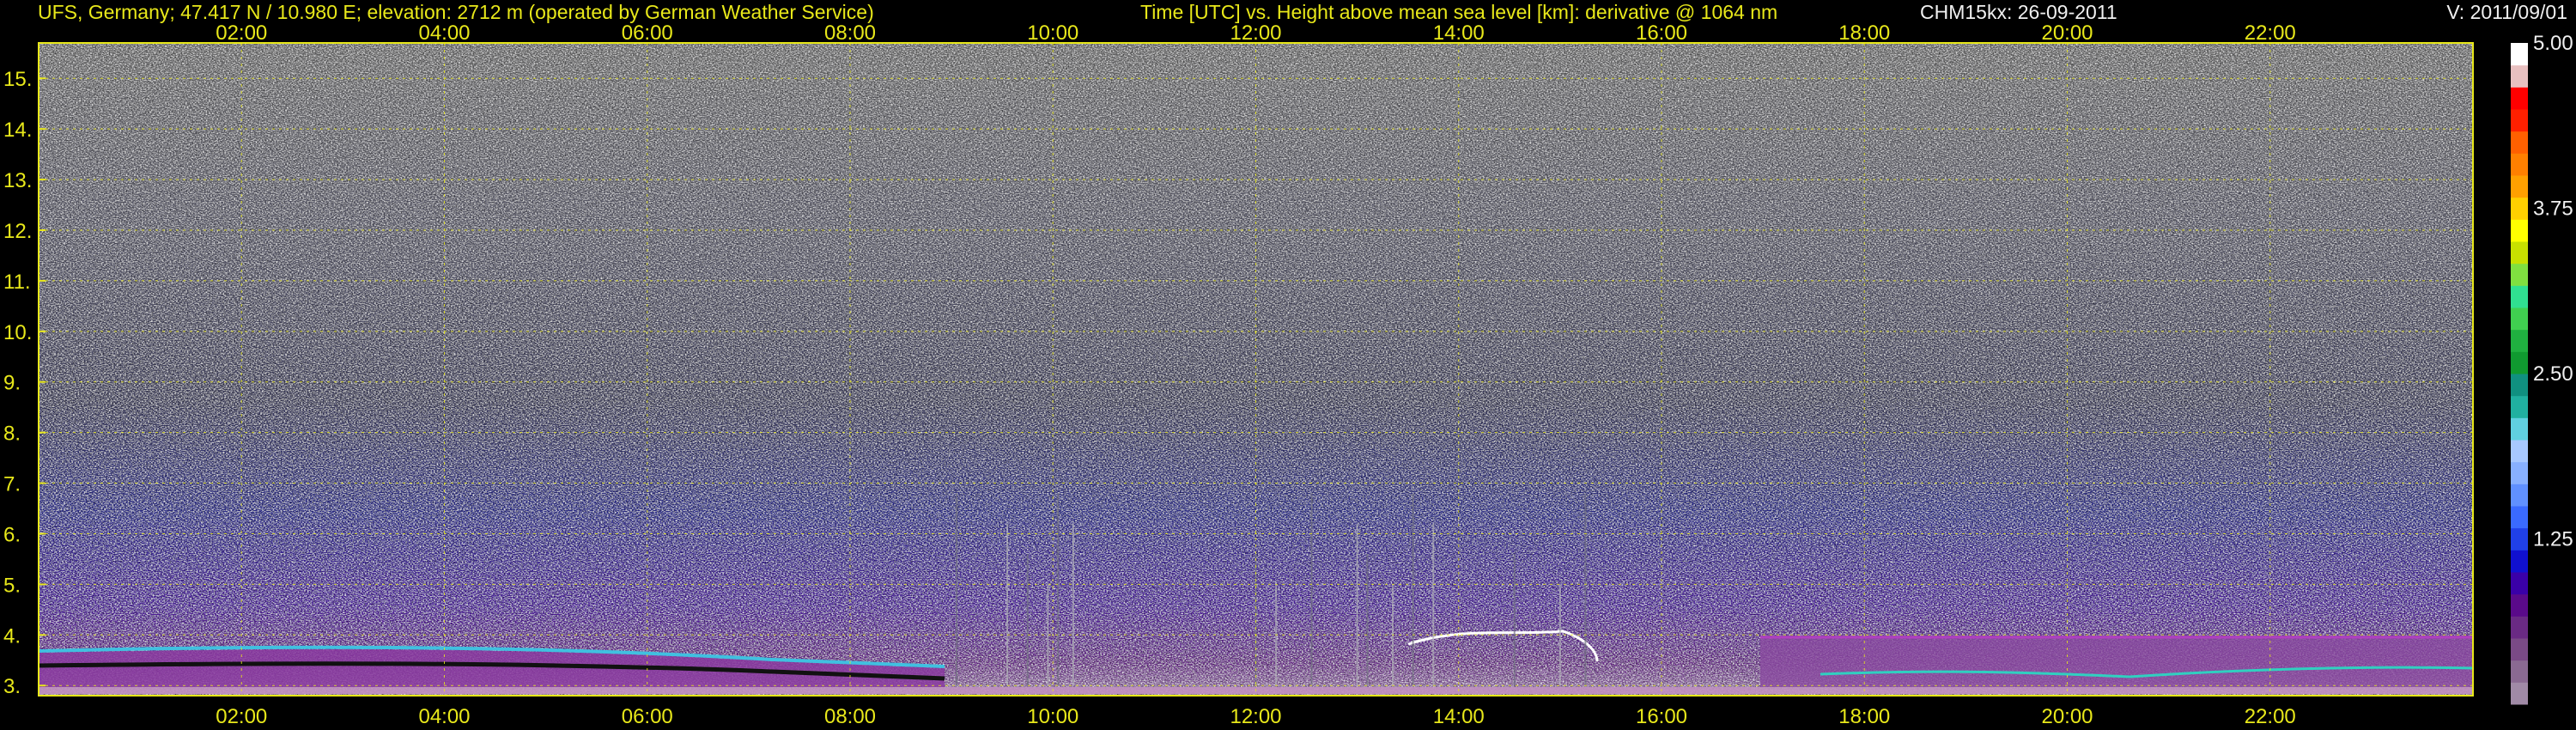  I want to click on x-tick-label-top: 14:00, so click(1459, 33).